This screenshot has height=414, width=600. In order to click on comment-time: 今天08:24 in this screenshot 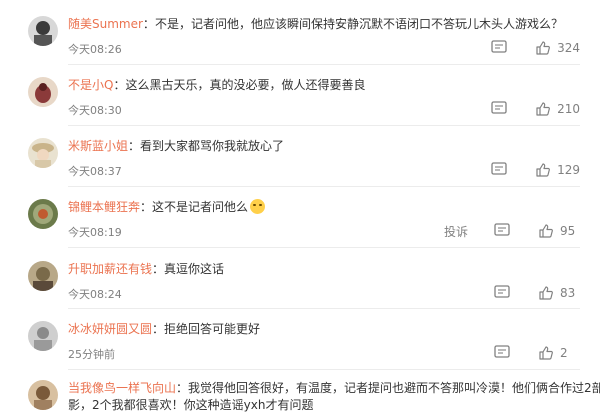, I will do `click(95, 294)`.